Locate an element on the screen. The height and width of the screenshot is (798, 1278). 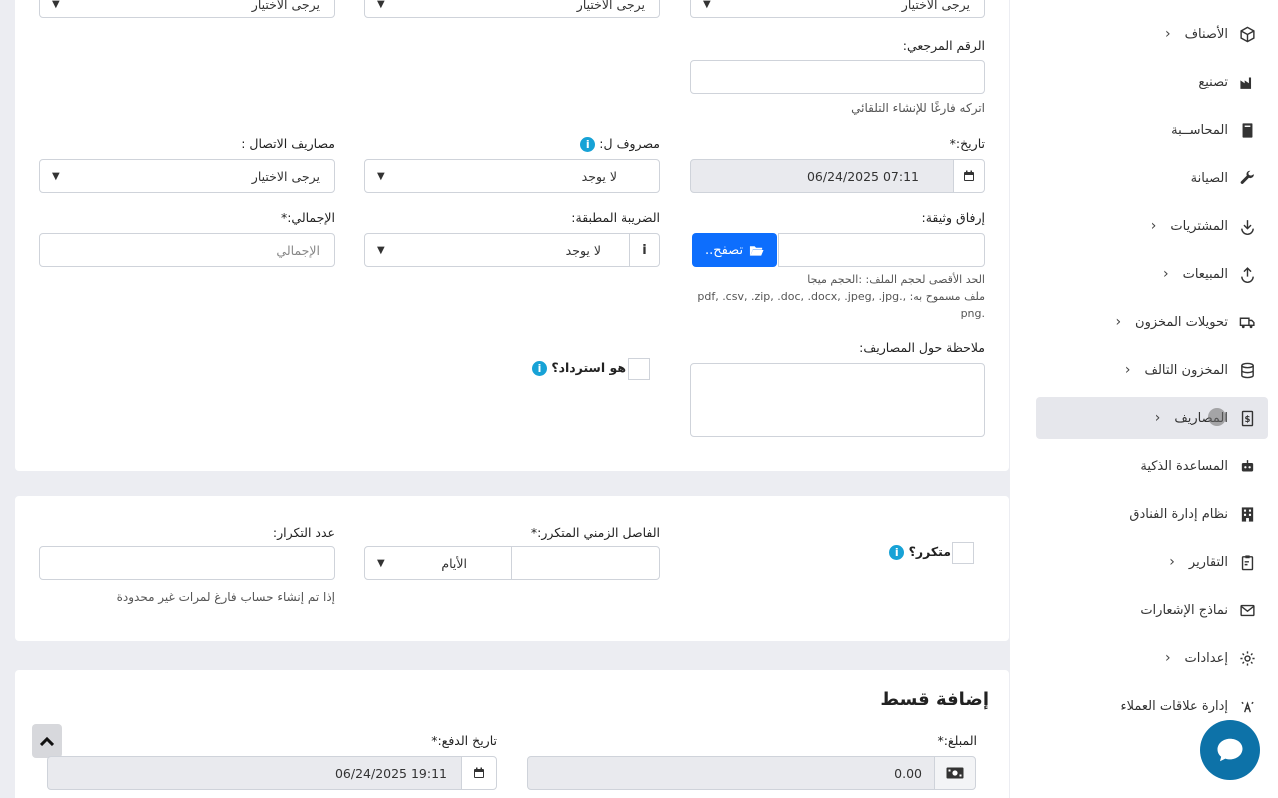
sidebar-item-label: تحويلات المخزون is located at coordinates (1181, 322).